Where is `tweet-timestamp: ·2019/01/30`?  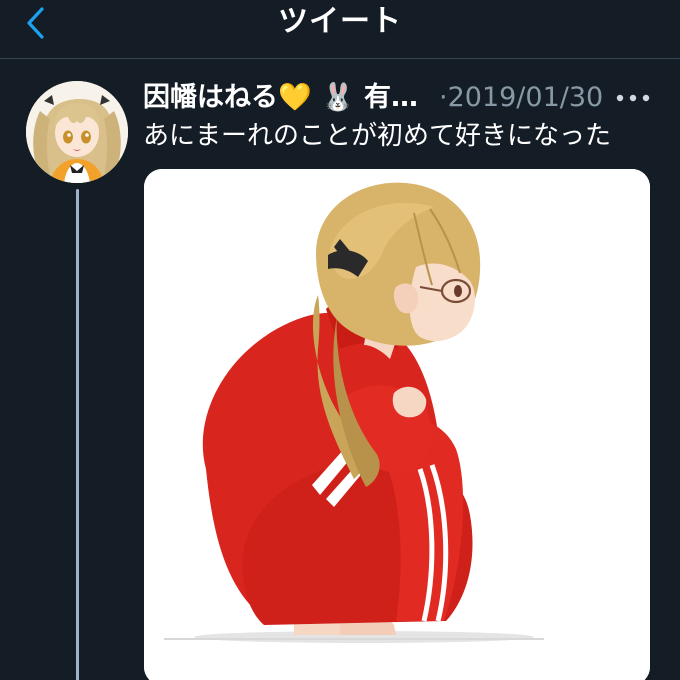
tweet-timestamp: ·2019/01/30 is located at coordinates (521, 98).